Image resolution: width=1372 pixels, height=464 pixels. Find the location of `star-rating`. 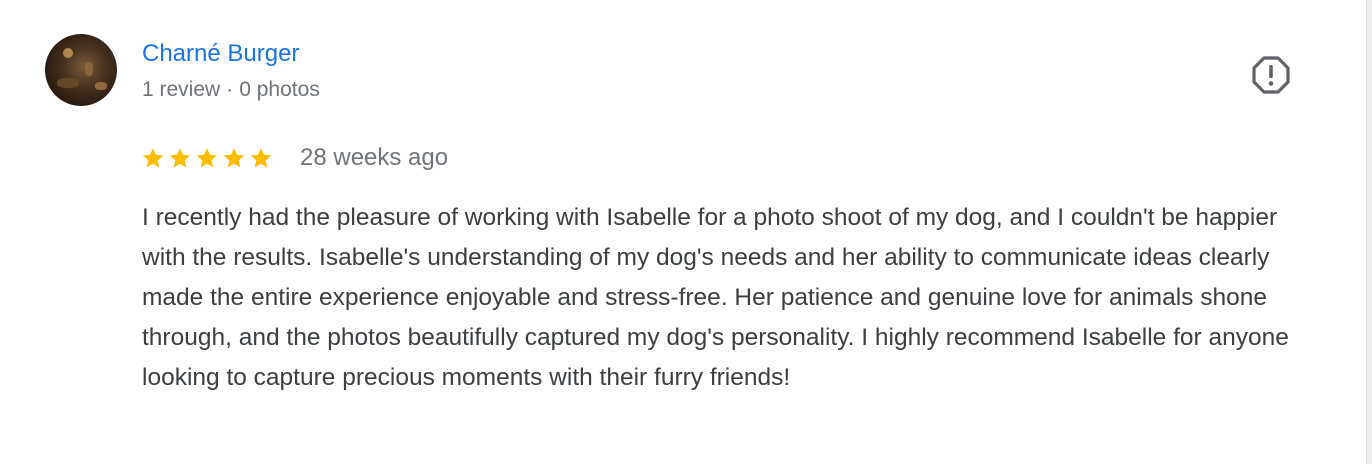

star-rating is located at coordinates (207, 158).